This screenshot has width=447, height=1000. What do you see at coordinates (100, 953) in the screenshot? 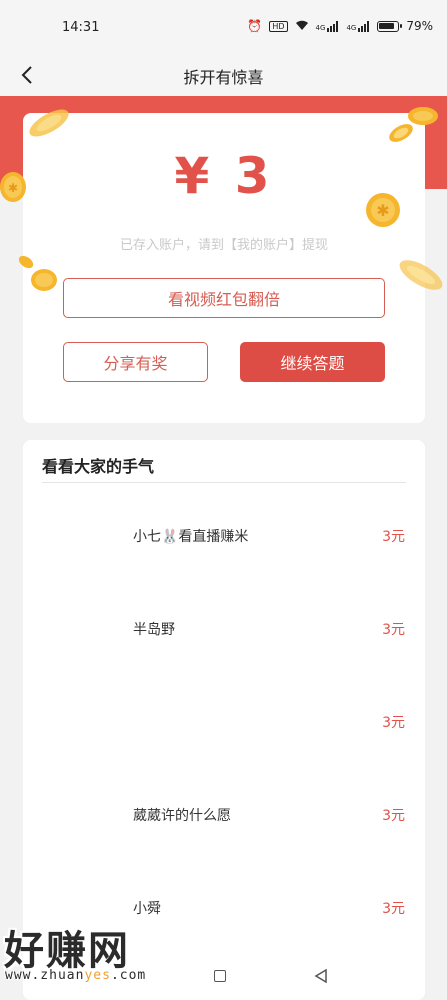
I see `watermark: 好赚网 www.zhuanyes.com` at bounding box center [100, 953].